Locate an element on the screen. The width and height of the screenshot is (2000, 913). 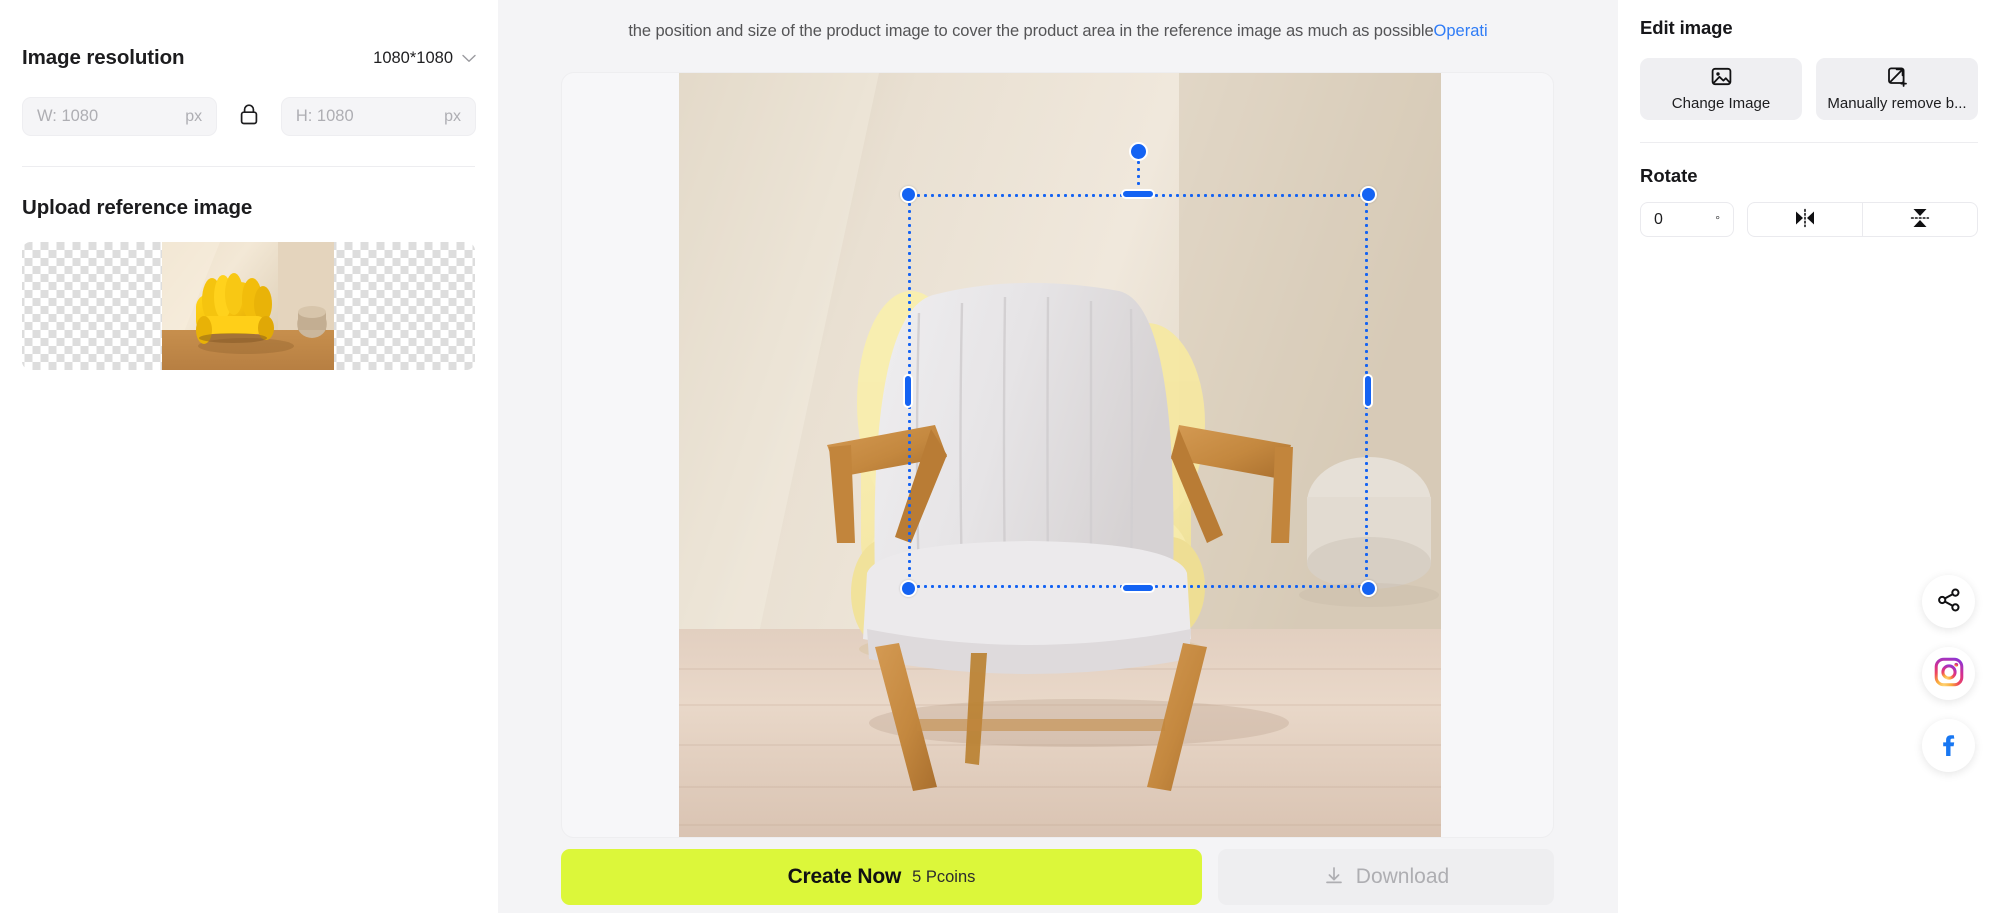
degree-symbol: ° is located at coordinates (1717, 219).